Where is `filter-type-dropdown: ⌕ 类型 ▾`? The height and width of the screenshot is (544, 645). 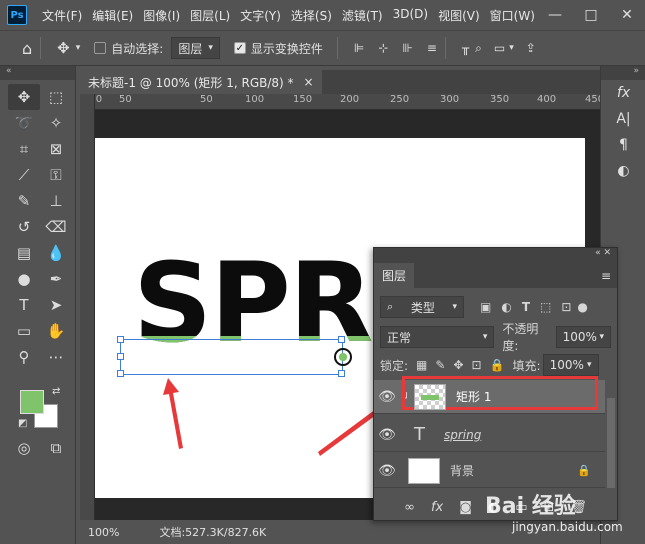
filter-type-dropdown: ⌕ 类型 ▾ is located at coordinates (422, 307).